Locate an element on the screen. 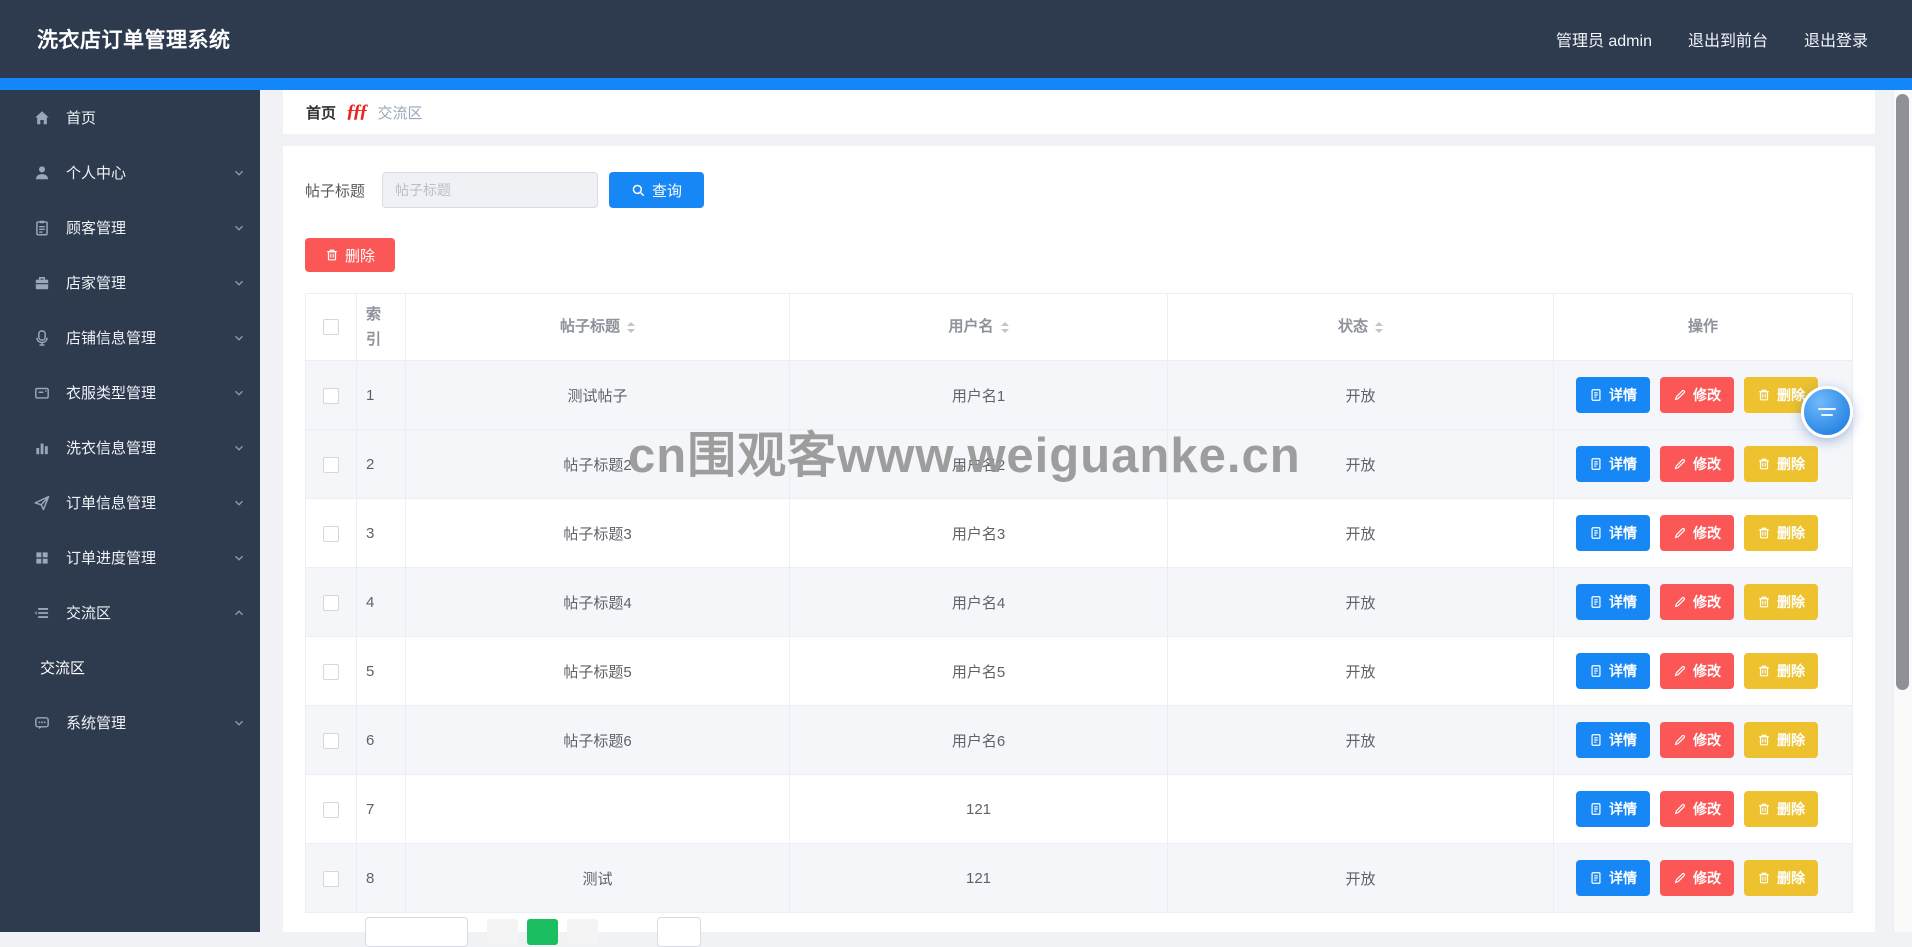 The image size is (1912, 947). scrollbar-track is located at coordinates (1902, 511).